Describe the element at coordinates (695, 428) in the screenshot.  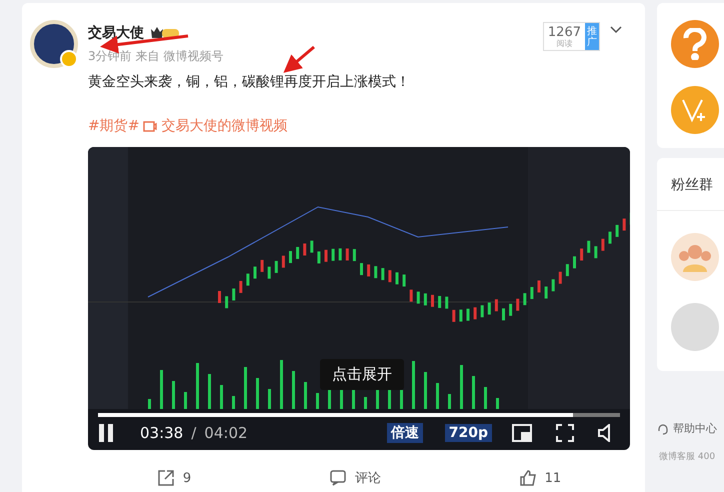
I see `help-center-link: 帮助中心` at that location.